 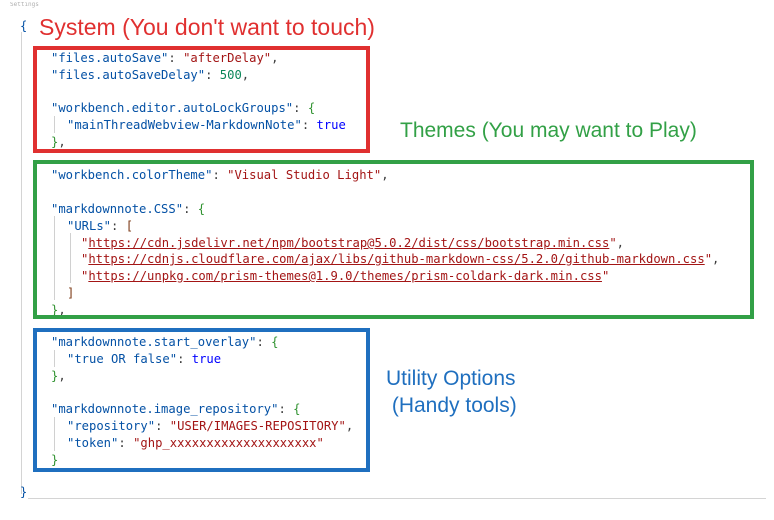 What do you see at coordinates (24, 492) in the screenshot?
I see `json-close-brace: }` at bounding box center [24, 492].